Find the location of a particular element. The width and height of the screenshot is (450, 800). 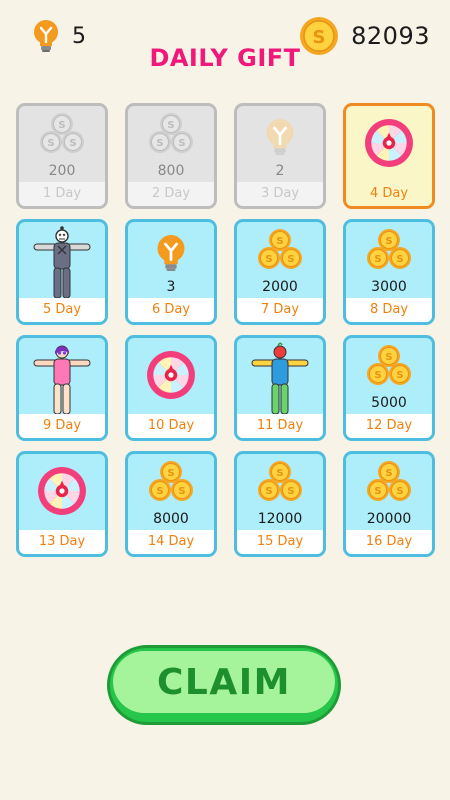

reward-amount: 8000 is located at coordinates (171, 519).